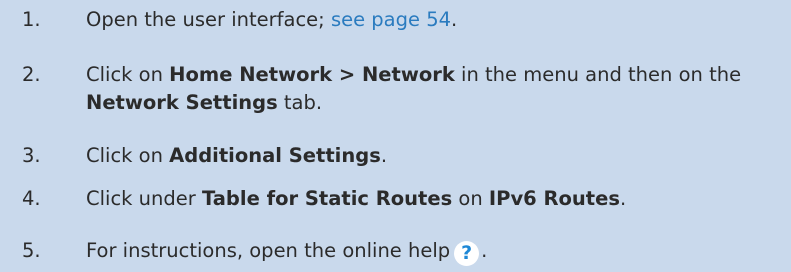 This screenshot has width=791, height=272. I want to click on step-number: 2., so click(31, 74).